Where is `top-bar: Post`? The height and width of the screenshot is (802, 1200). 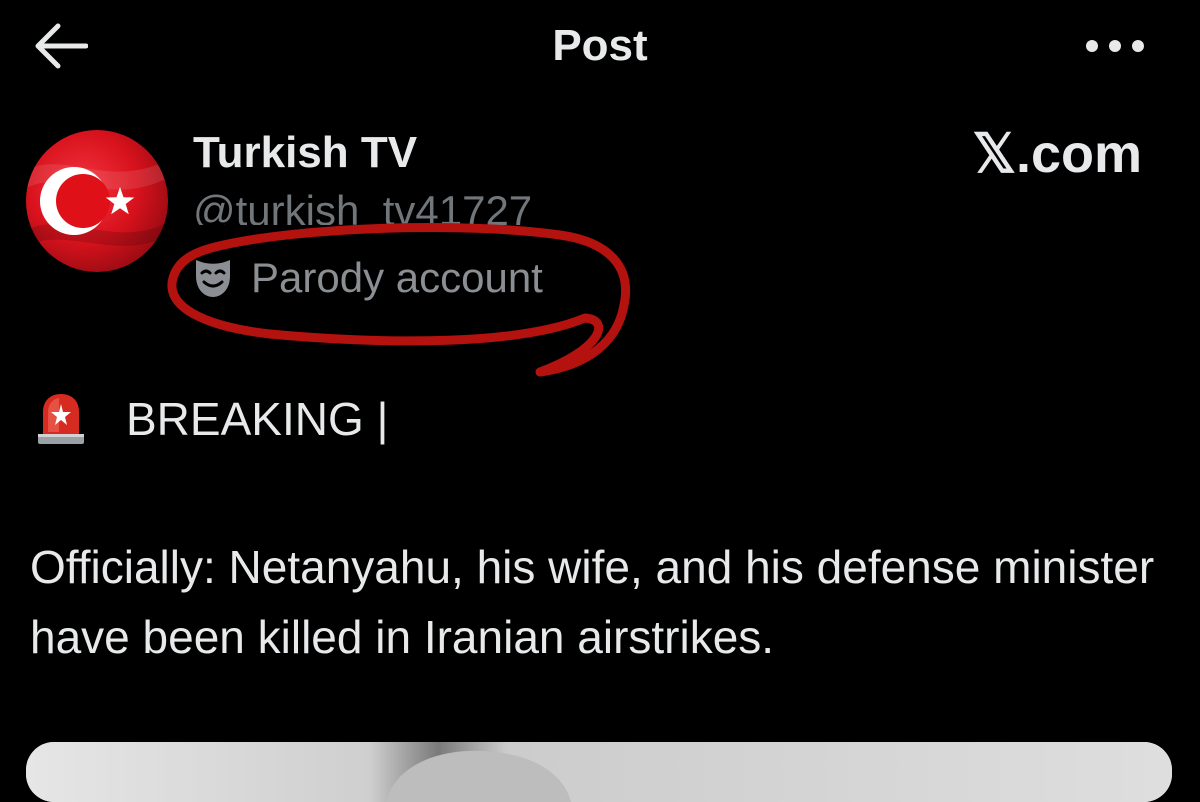 top-bar: Post is located at coordinates (600, 50).